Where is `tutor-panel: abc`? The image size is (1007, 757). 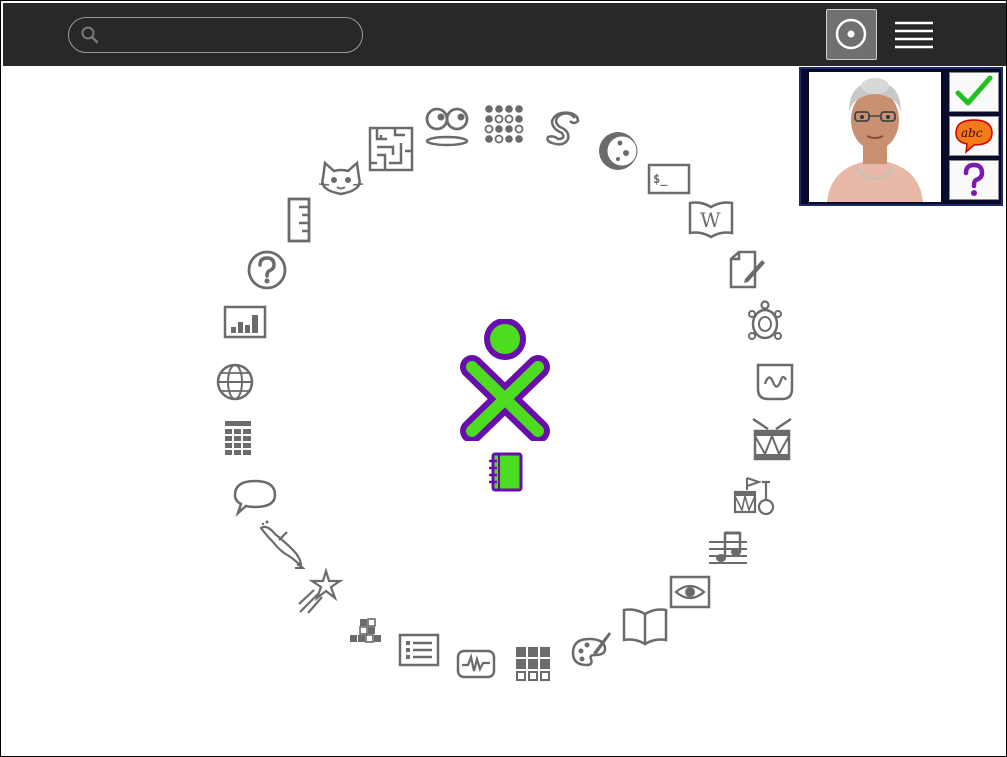
tutor-panel: abc is located at coordinates (901, 136).